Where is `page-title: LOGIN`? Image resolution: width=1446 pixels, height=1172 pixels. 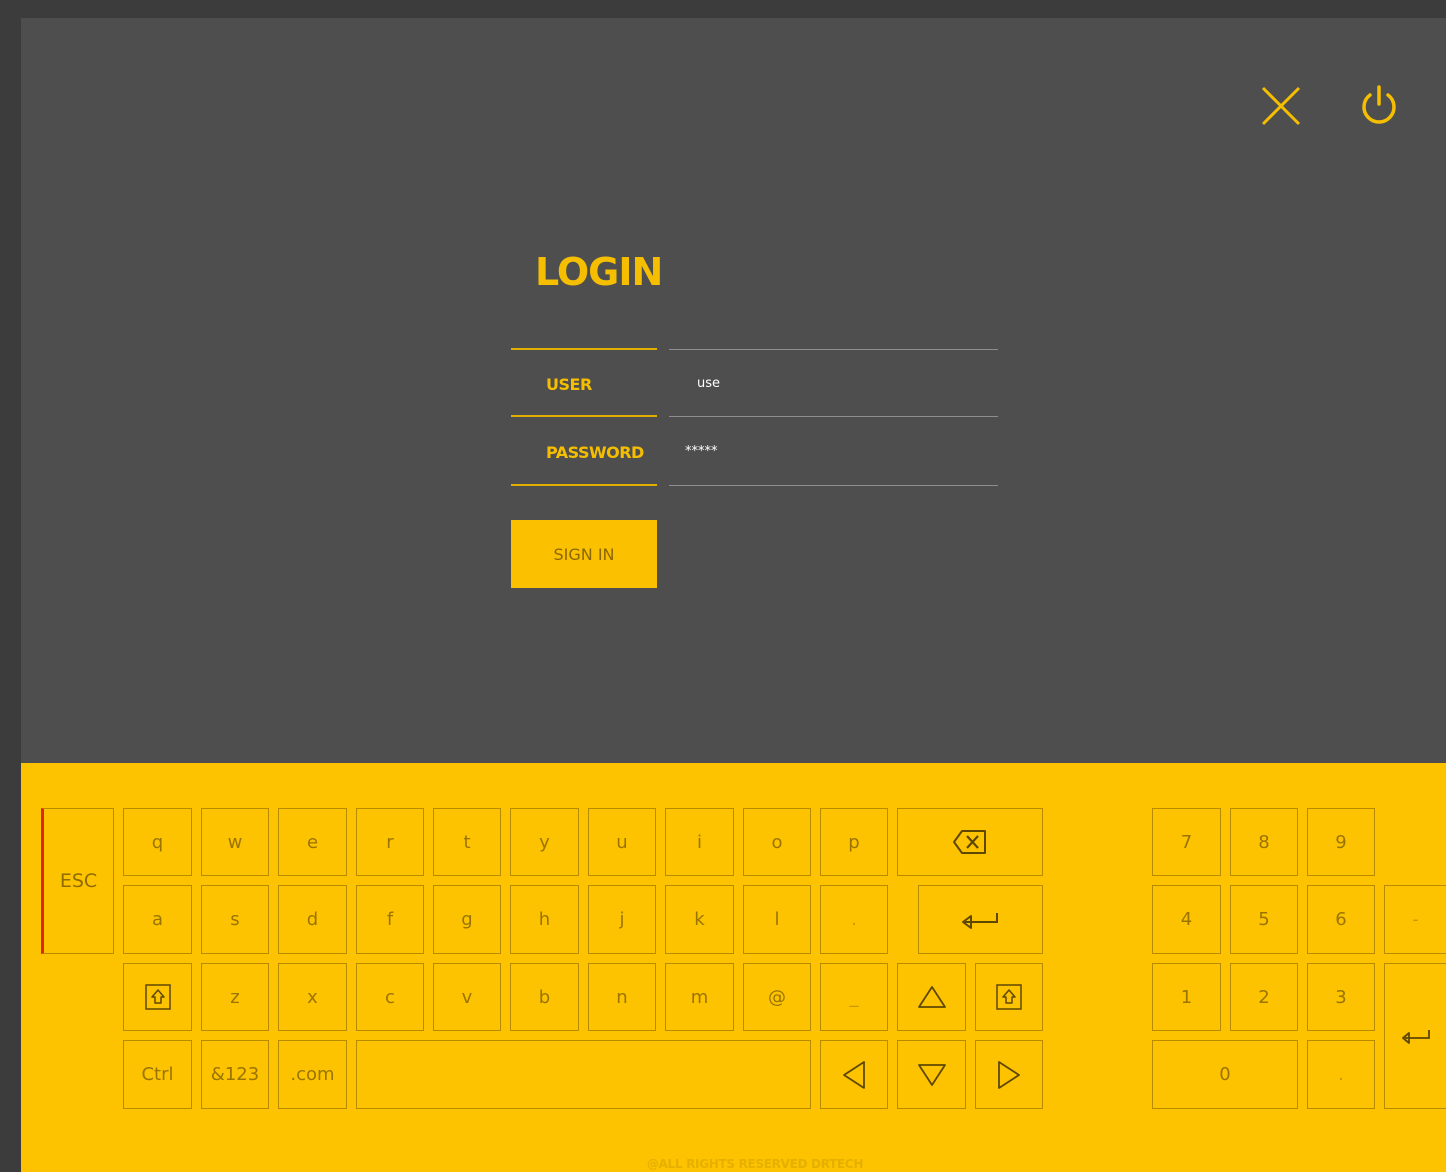
page-title: LOGIN is located at coordinates (599, 272).